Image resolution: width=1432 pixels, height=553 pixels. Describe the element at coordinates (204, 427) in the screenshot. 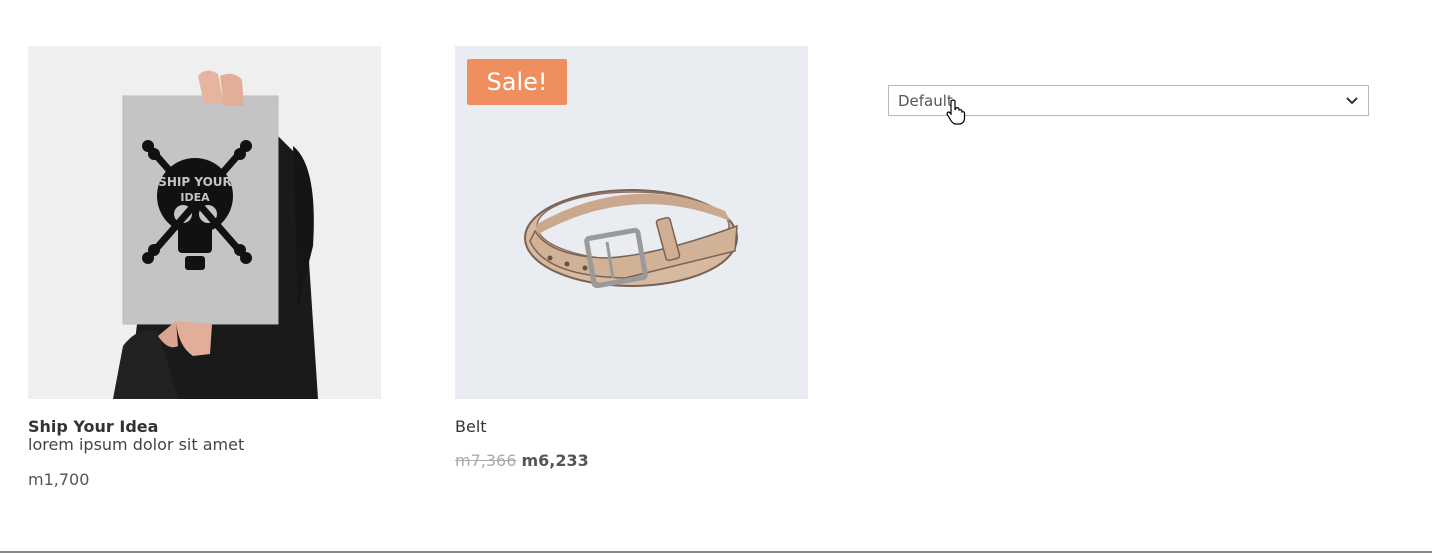

I see `product-title: Ship Your Idea` at that location.